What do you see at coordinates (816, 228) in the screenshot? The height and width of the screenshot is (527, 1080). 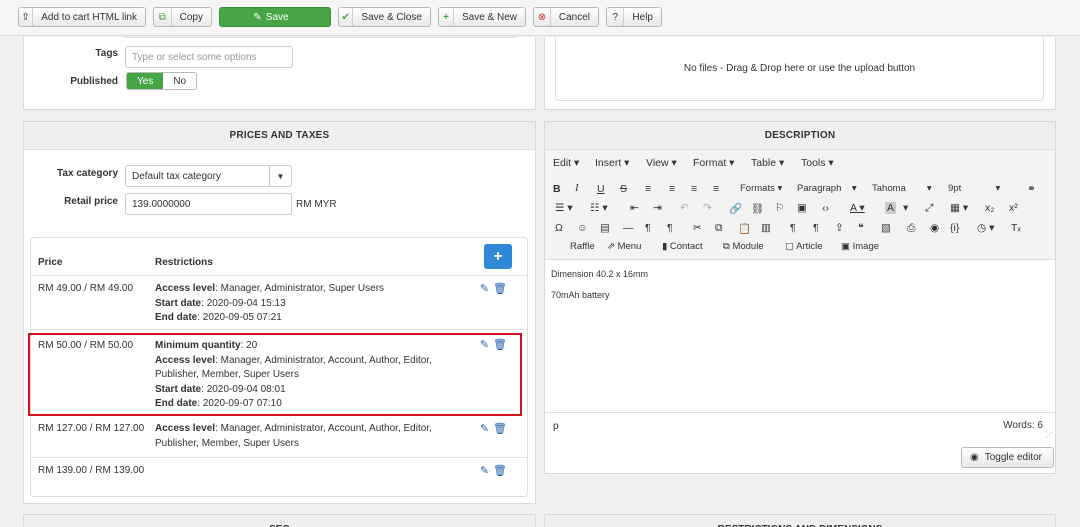 I see `visual-chars-icon: ¶` at bounding box center [816, 228].